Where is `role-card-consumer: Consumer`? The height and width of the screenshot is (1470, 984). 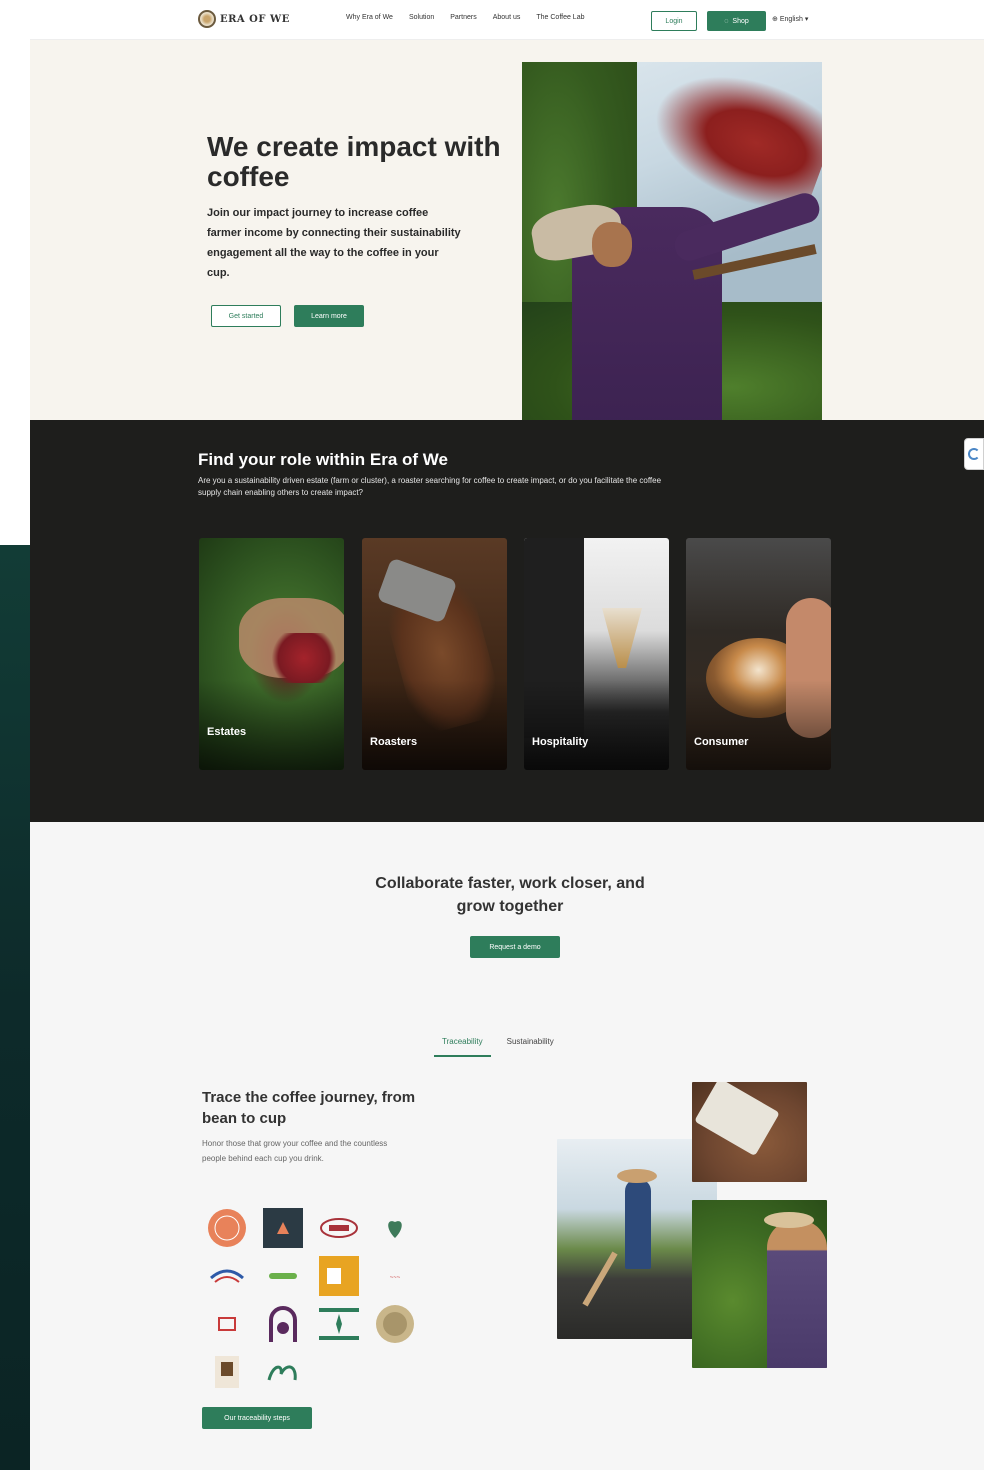 role-card-consumer: Consumer is located at coordinates (758, 654).